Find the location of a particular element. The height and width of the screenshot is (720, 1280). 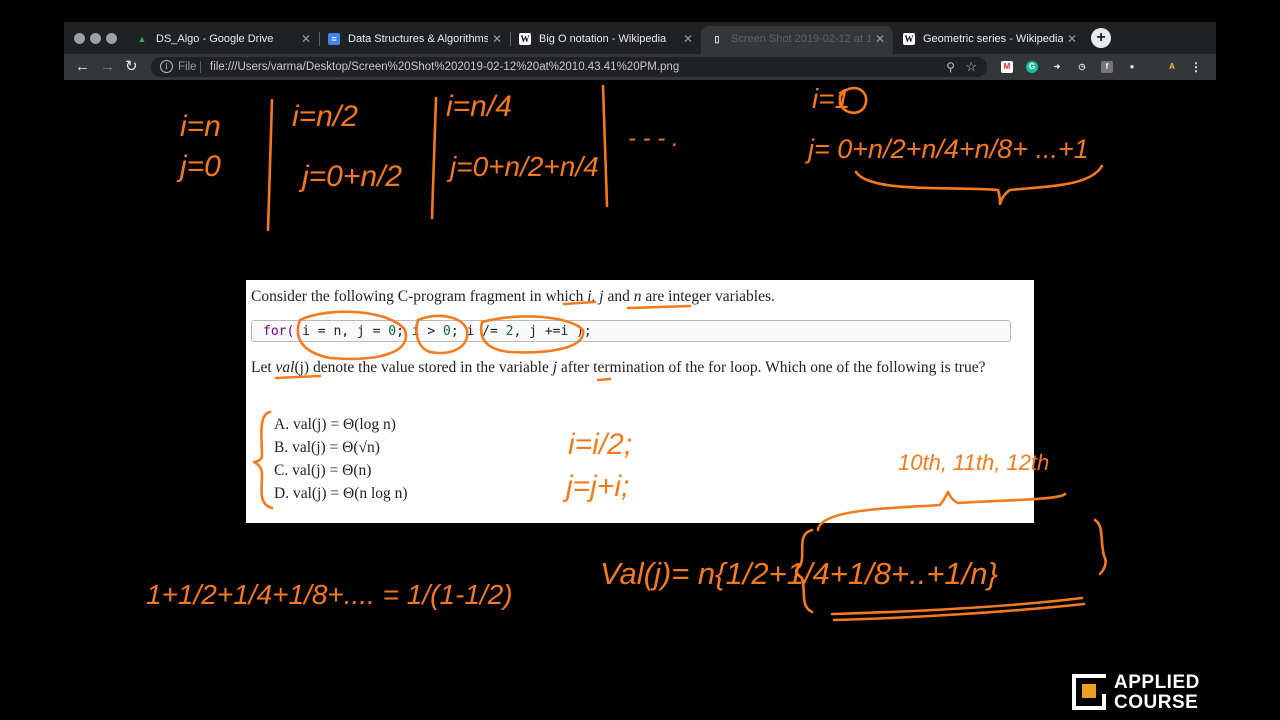

applied-course-logo: APPLIED COURSE is located at coordinates (1142, 693).